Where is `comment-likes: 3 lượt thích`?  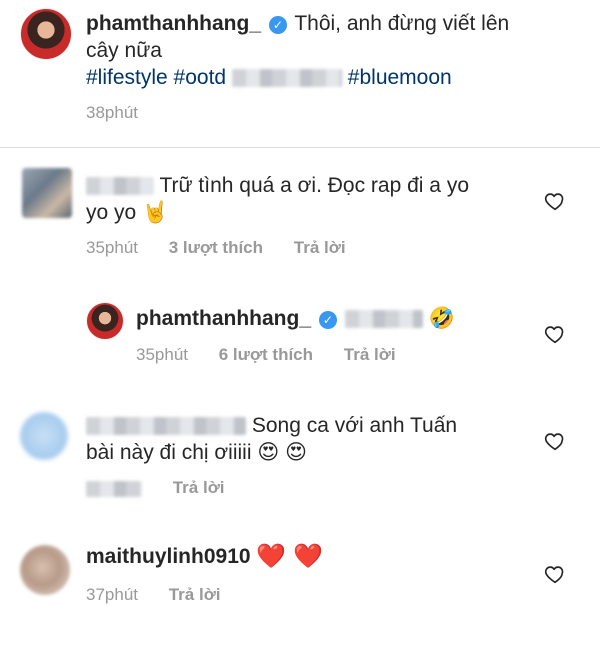 comment-likes: 3 lượt thích is located at coordinates (216, 247).